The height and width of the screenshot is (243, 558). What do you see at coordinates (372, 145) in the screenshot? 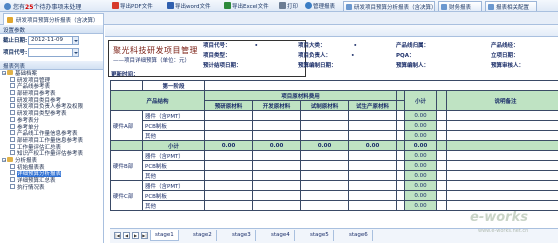
I see `subtotal-value: 0.00` at bounding box center [372, 145].